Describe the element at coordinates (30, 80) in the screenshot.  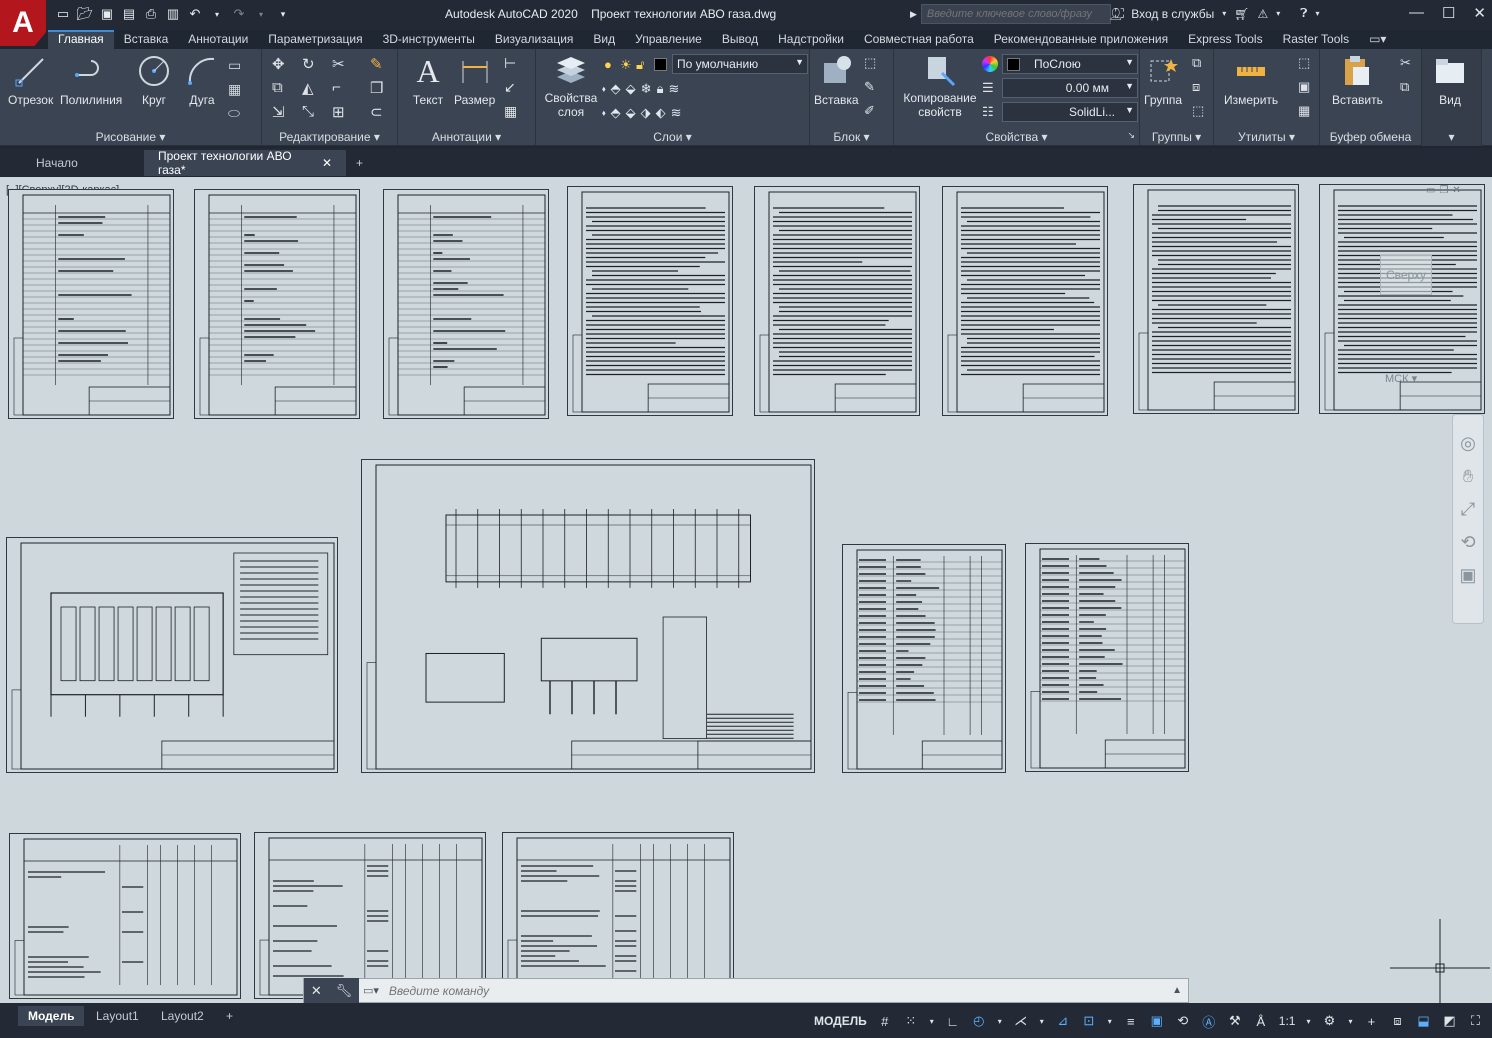
I see `line-button: Отрезок` at that location.